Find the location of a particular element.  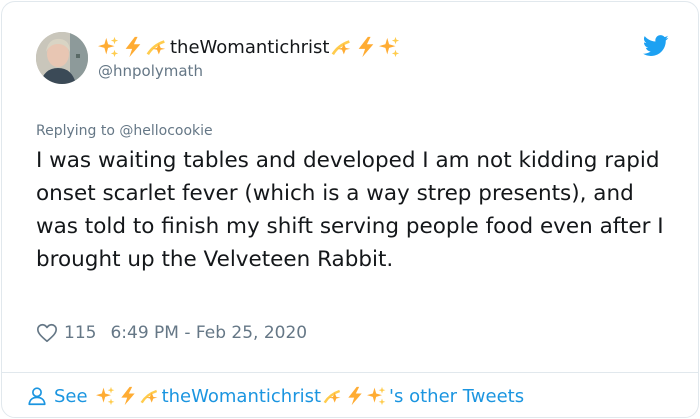

see-other-tweets-link: See theWomantichrist 's other Tweets is located at coordinates (275, 396).